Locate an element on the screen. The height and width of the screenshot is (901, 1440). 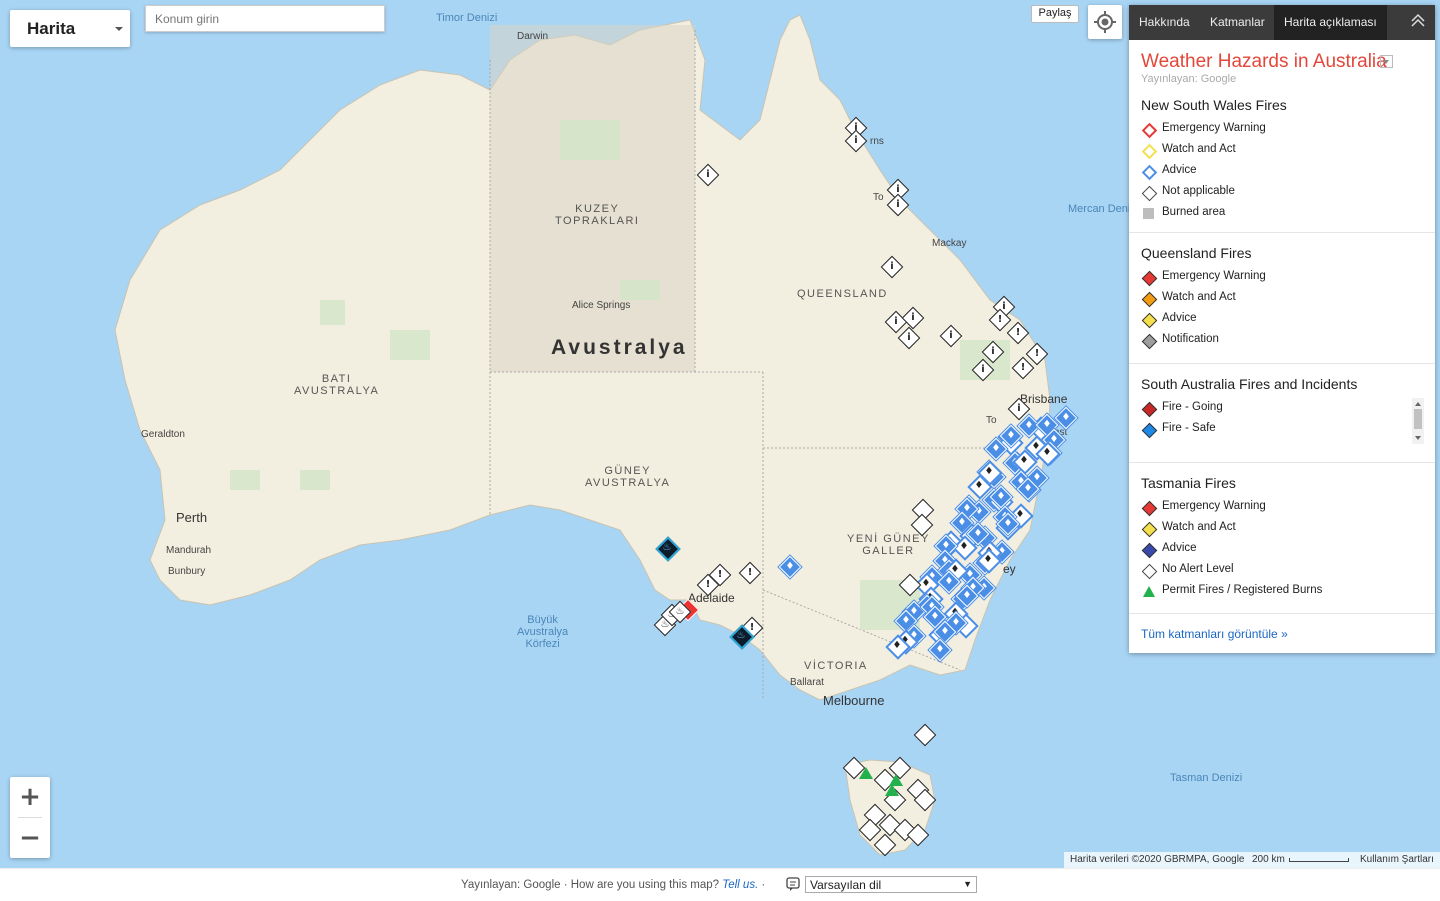
panel-tabs: Hakkında Katmanlar Harita açıklaması is located at coordinates (1282, 22).